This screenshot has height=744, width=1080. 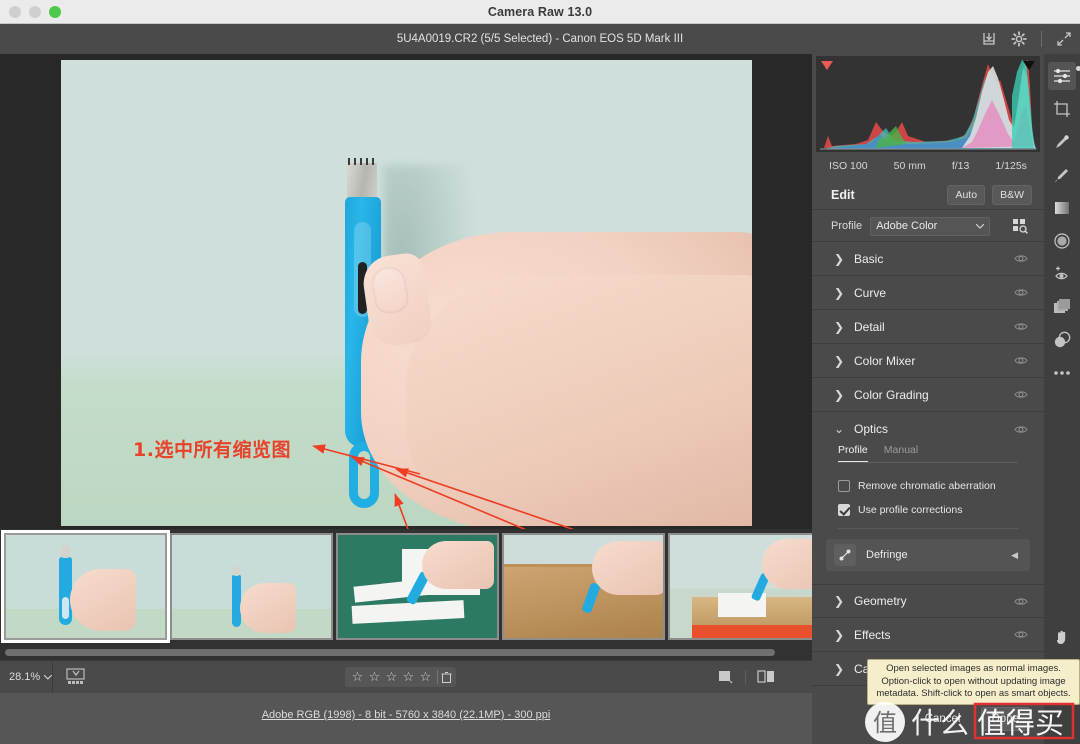 I want to click on annotation-text: 1.选中所有缩览图, so click(x=212, y=450).